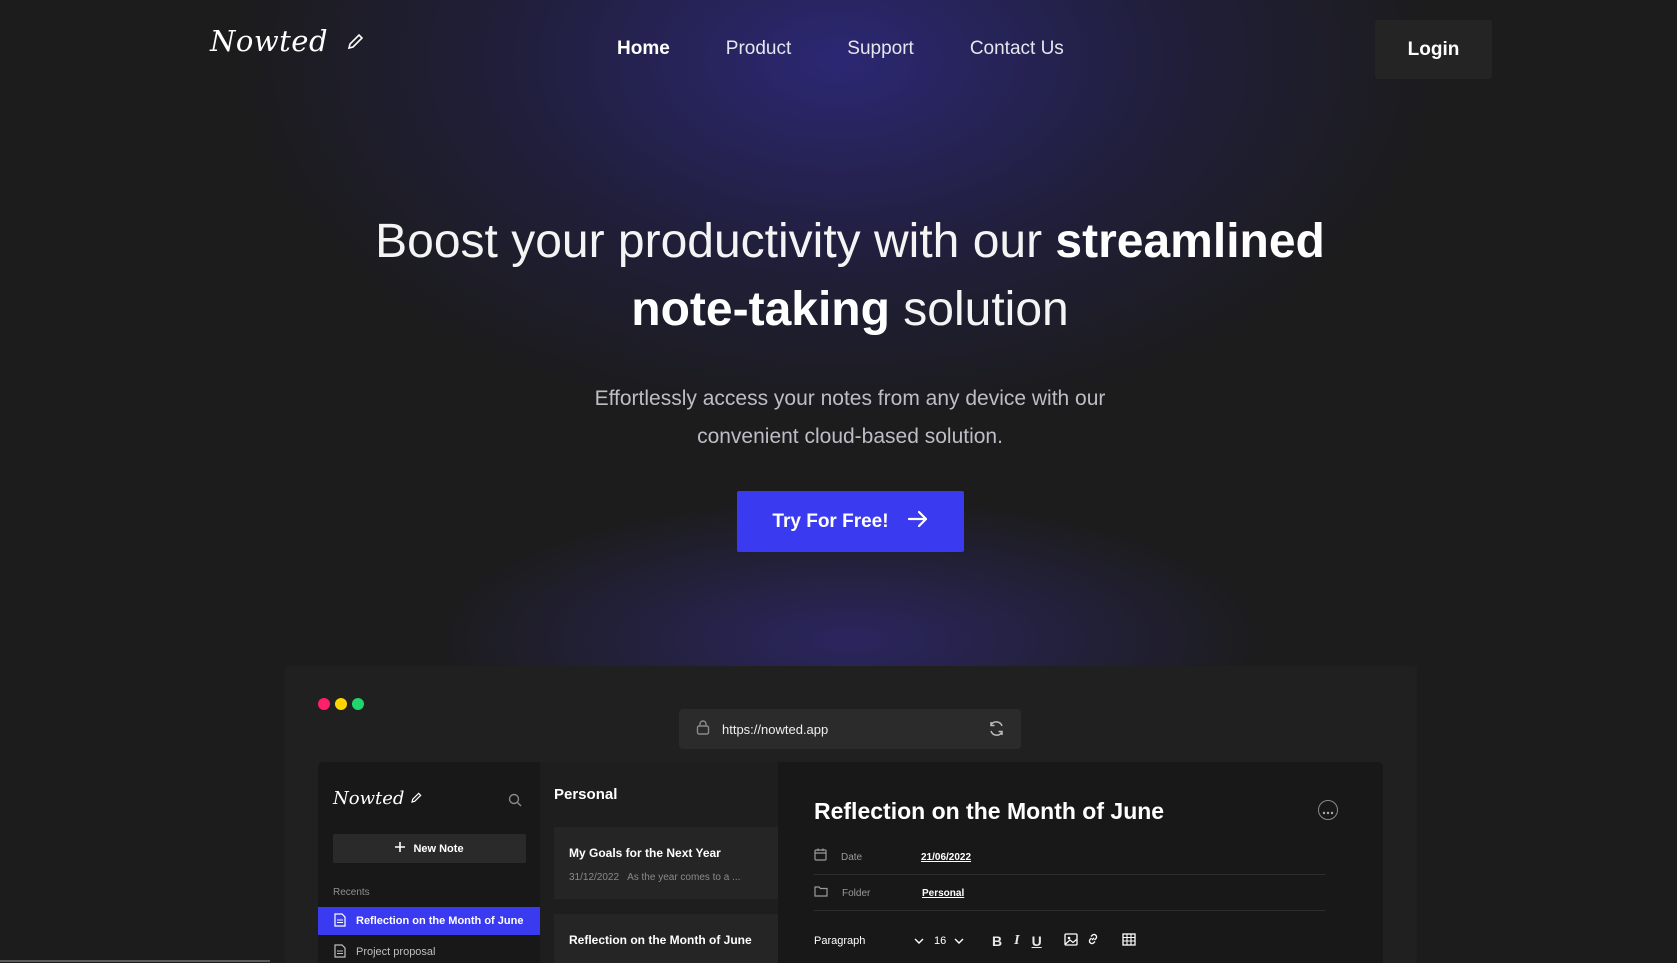  I want to click on nav-support-link: Support, so click(880, 49).